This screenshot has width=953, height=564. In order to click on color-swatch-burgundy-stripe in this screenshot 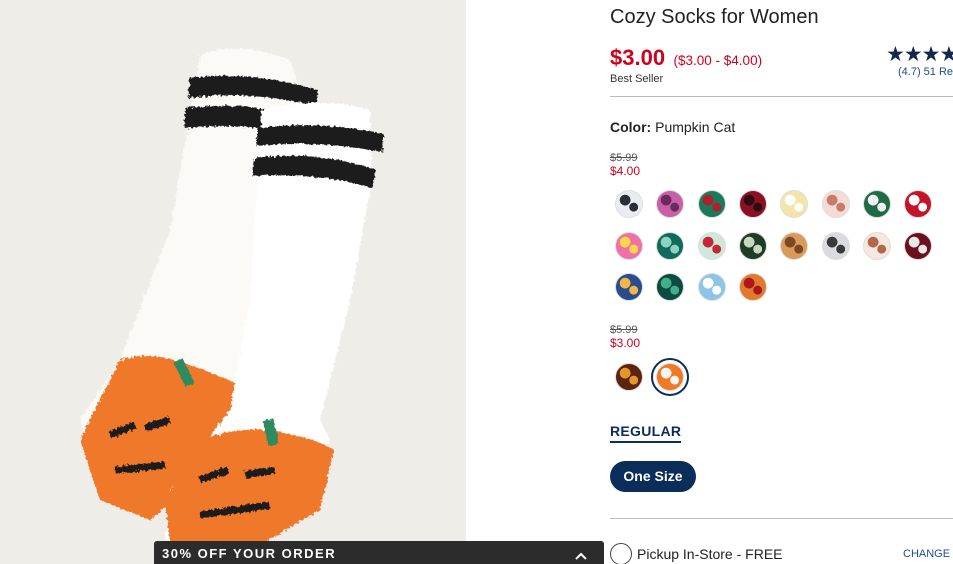, I will do `click(918, 245)`.